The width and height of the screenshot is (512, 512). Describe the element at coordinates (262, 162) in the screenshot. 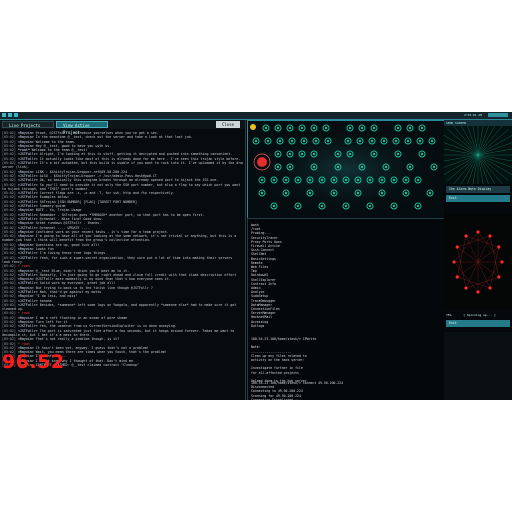

I see `active-node-icon` at that location.